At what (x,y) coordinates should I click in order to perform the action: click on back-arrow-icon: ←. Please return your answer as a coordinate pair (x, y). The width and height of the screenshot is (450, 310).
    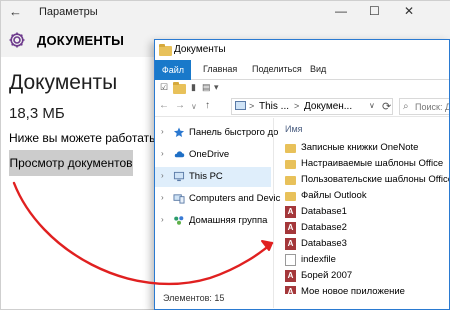
    Looking at the image, I should click on (164, 105).